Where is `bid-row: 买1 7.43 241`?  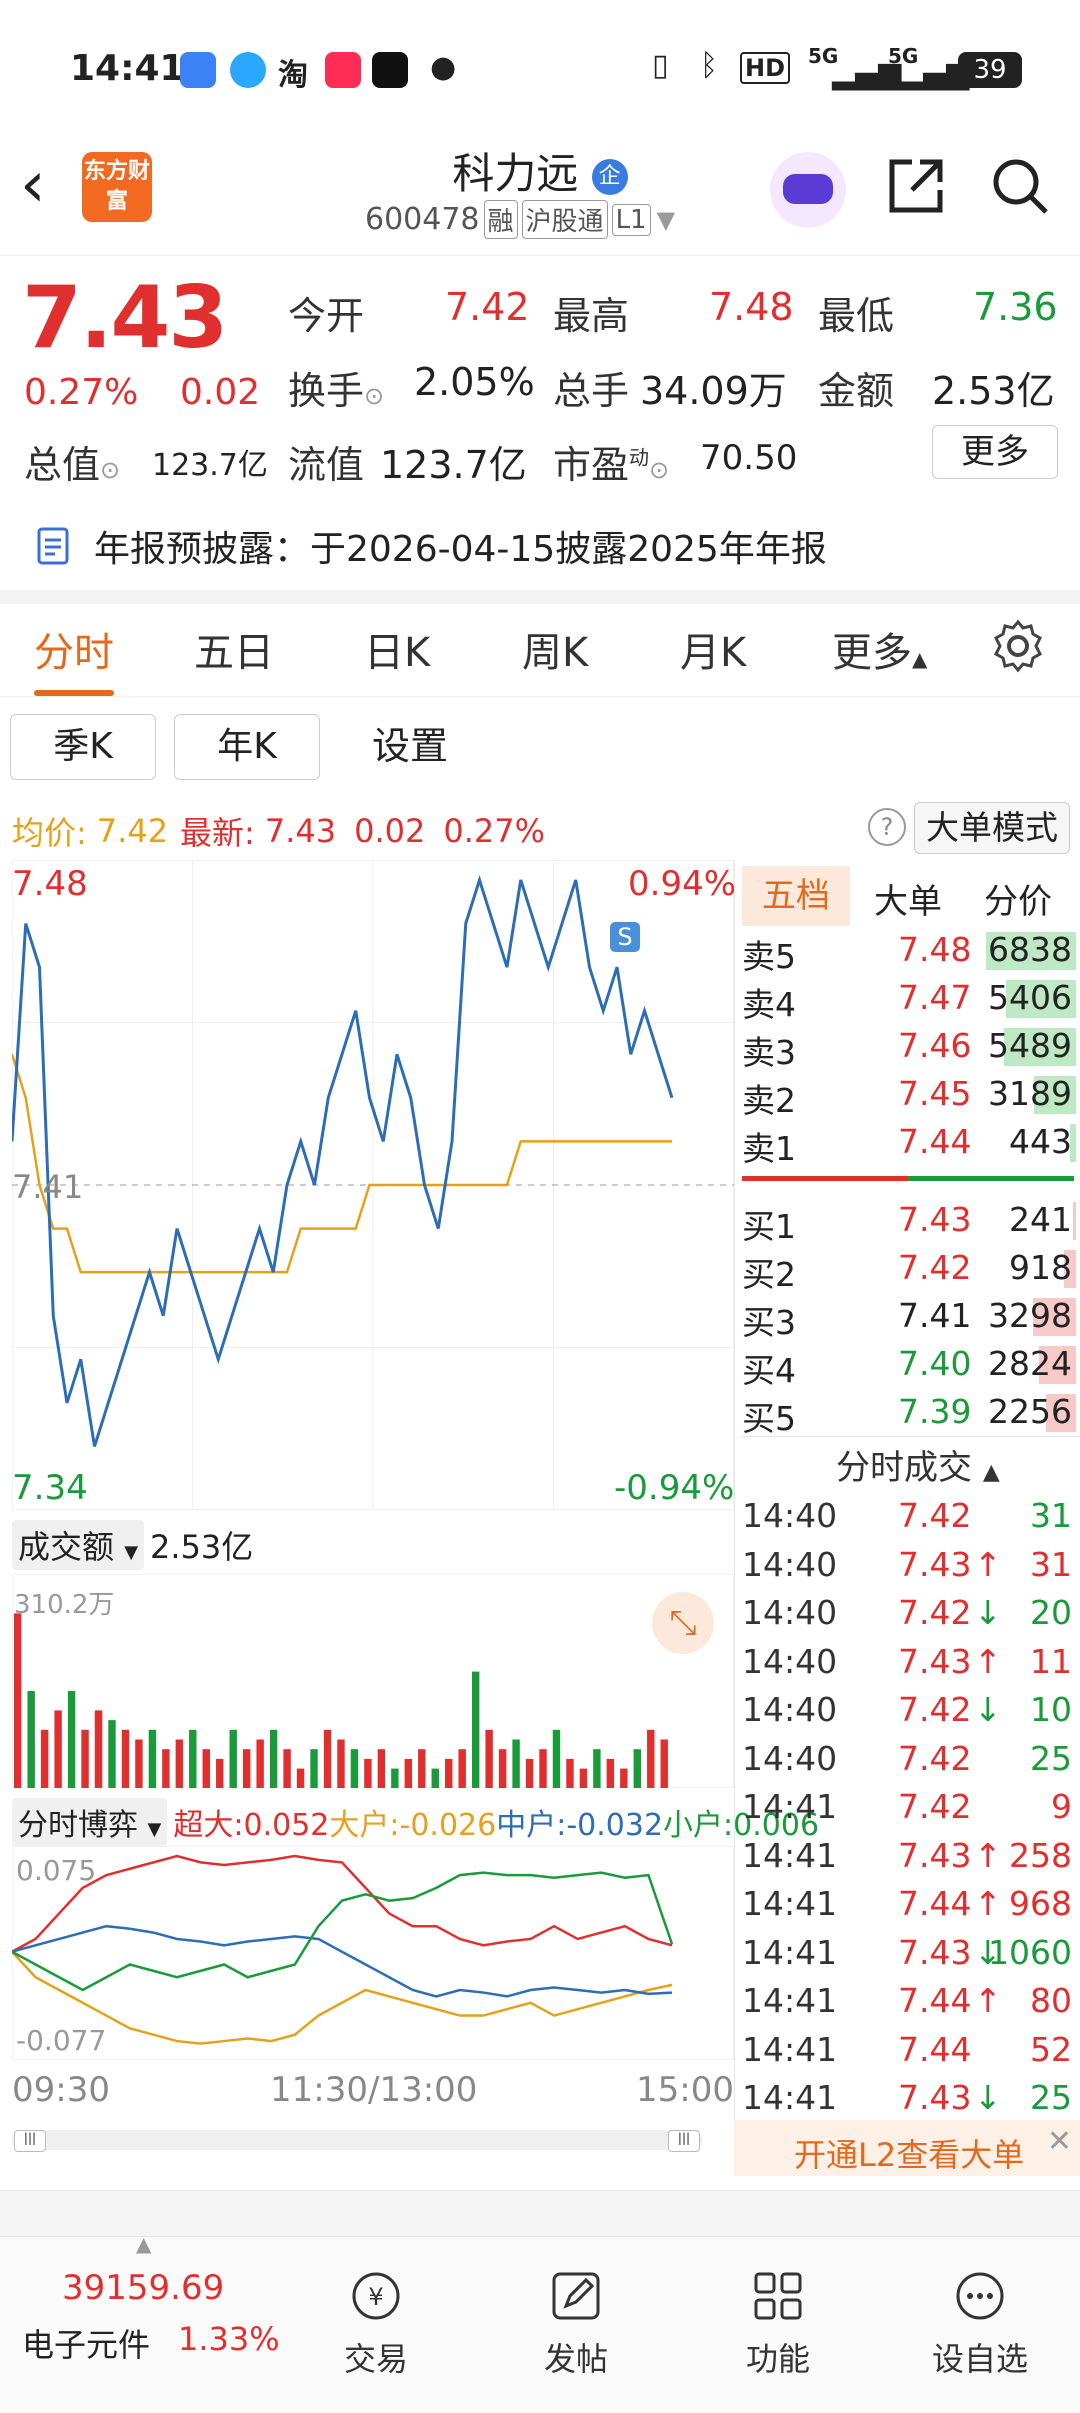 bid-row: 买1 7.43 241 is located at coordinates (909, 1221).